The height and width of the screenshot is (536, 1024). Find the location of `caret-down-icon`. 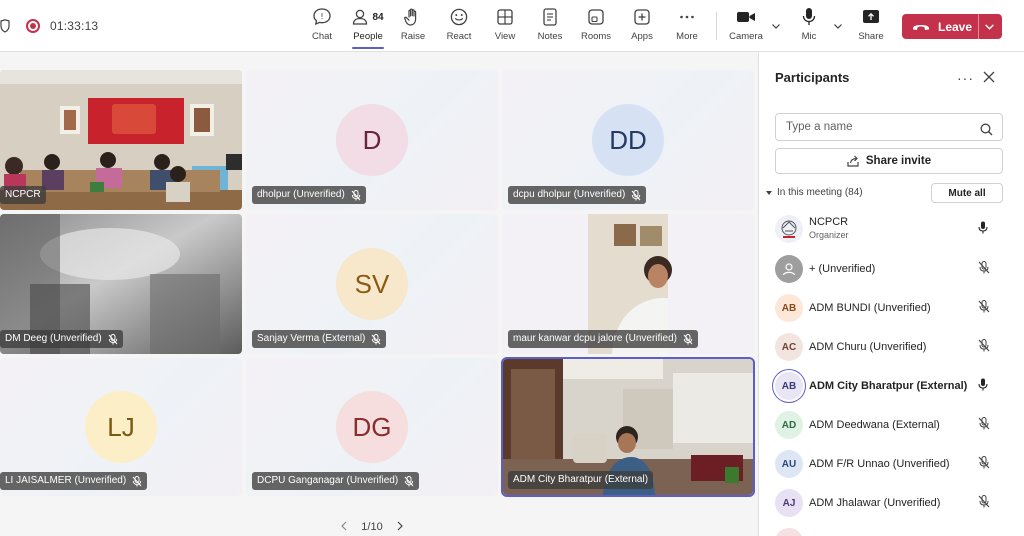

caret-down-icon is located at coordinates (769, 192).